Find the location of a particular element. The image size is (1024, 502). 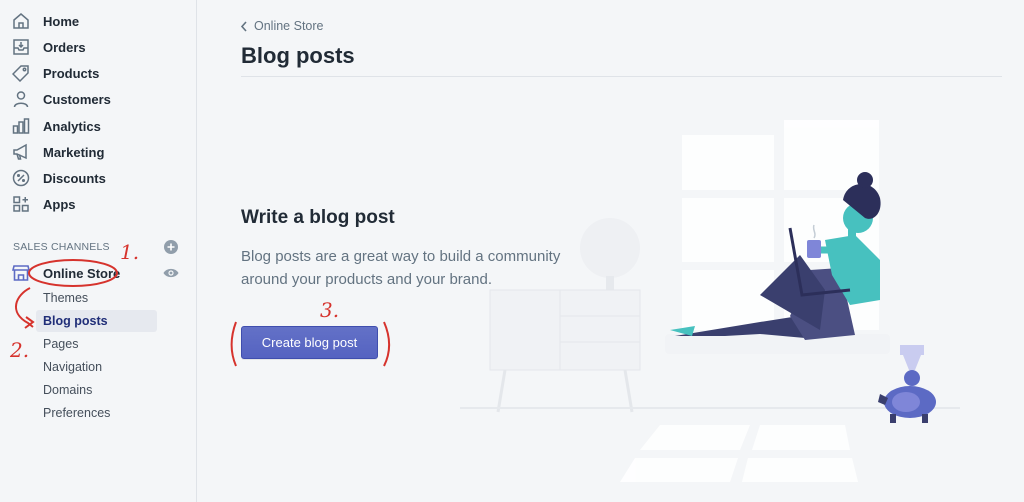

add-sales-channel-button is located at coordinates (171, 247).